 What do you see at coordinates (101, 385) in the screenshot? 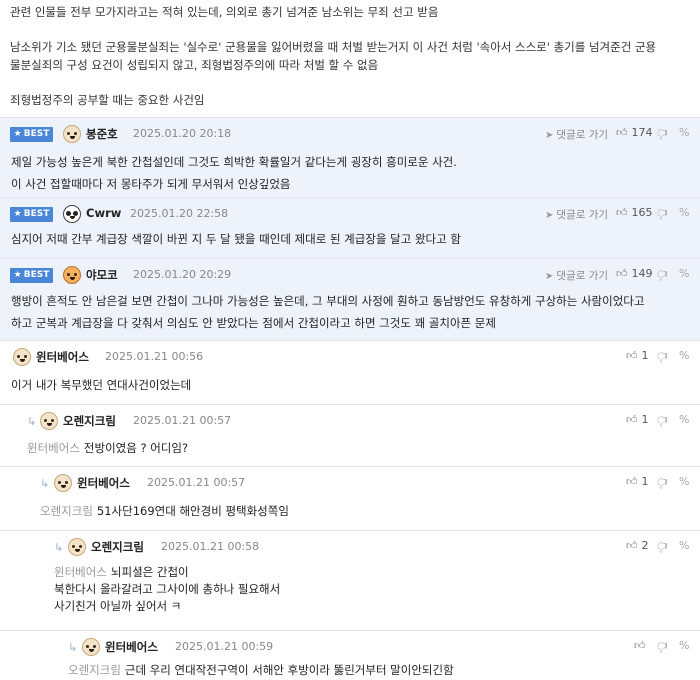
I see `comment-body: 이거 내가 복무했던 연대사건이었는데` at bounding box center [101, 385].